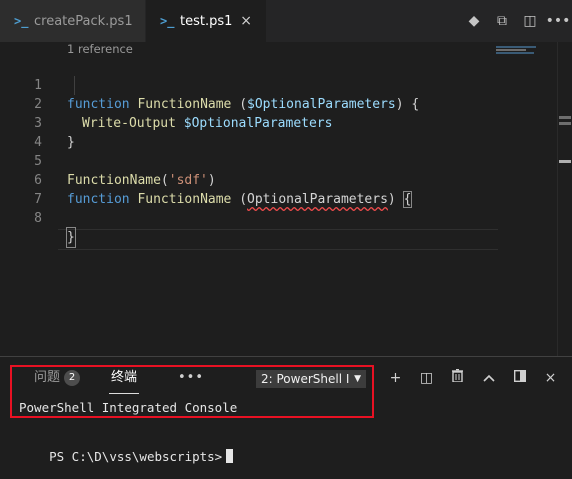 This screenshot has height=479, width=572. Describe the element at coordinates (250, 189) in the screenshot. I see `code-line: 7` at that location.